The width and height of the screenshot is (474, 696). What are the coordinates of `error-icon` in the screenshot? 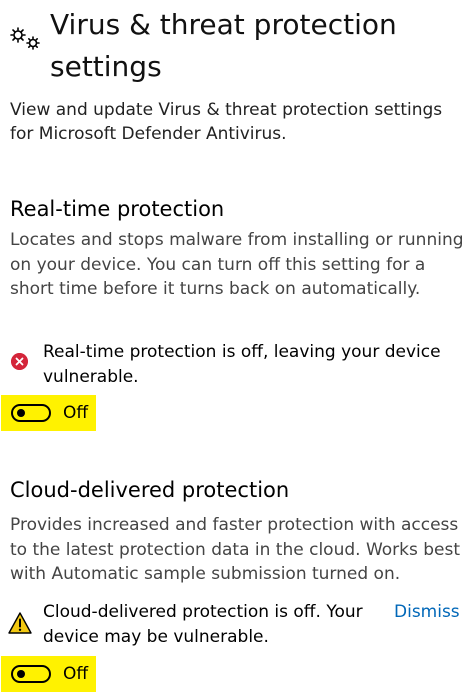 It's located at (19, 361).